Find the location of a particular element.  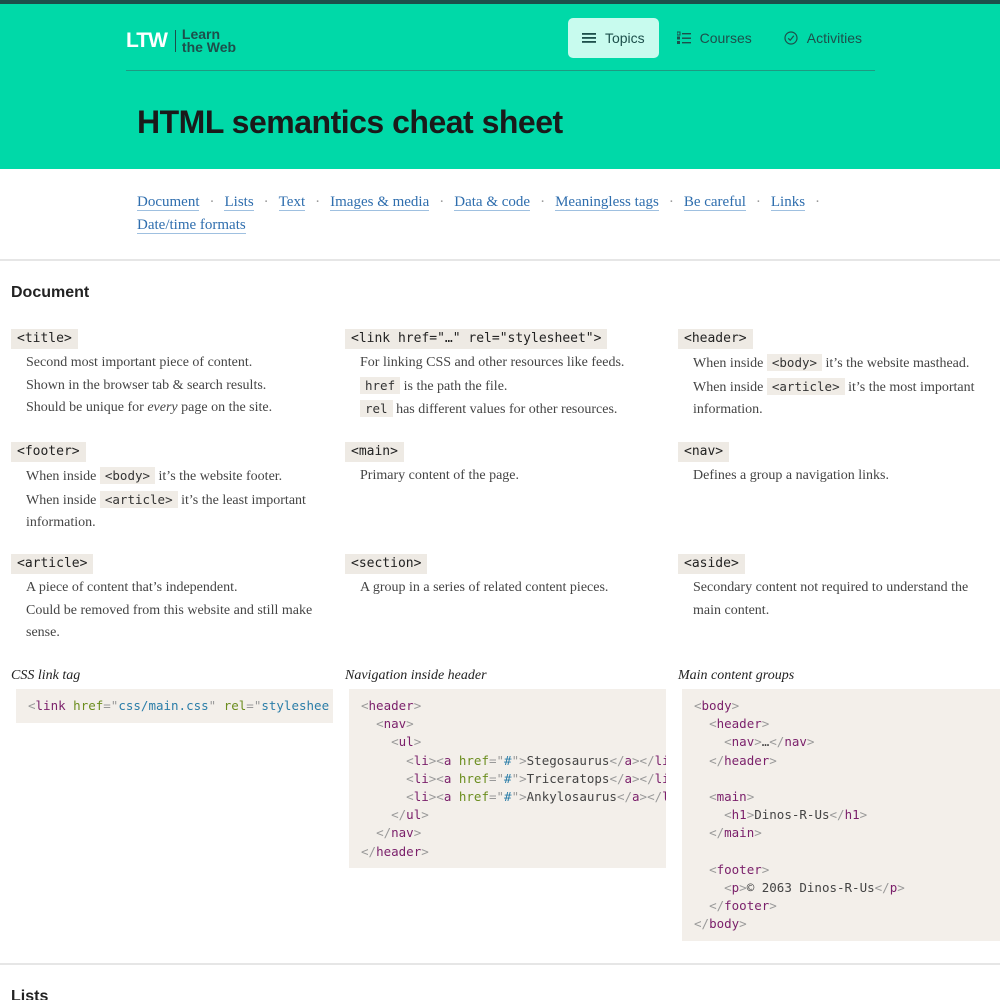

card-description: Defines a group a navigation links. is located at coordinates (791, 475).